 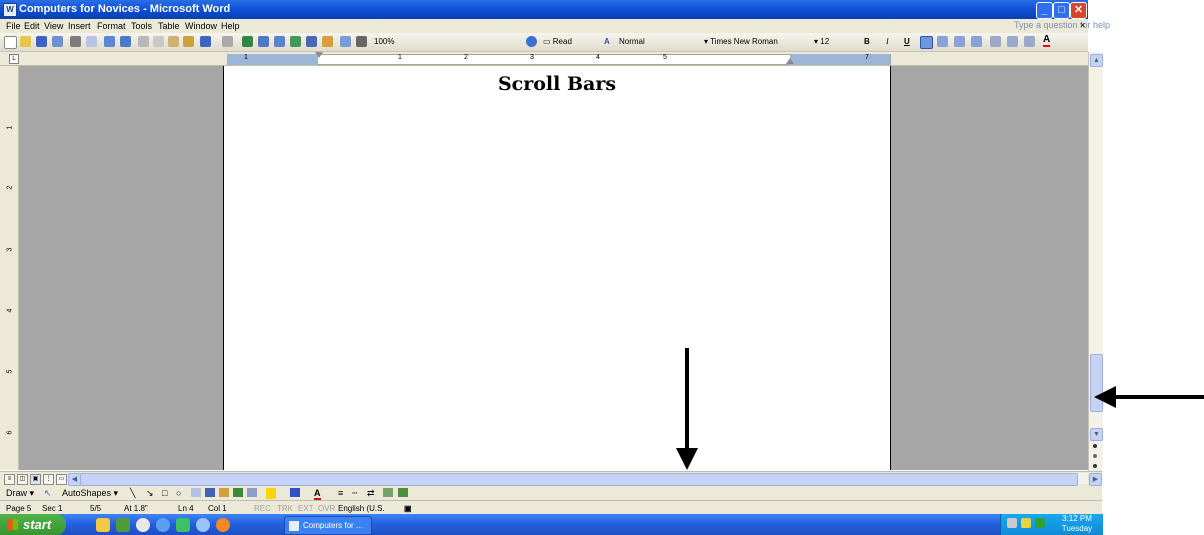 What do you see at coordinates (263, 41) in the screenshot?
I see `tables-borders-icon` at bounding box center [263, 41].